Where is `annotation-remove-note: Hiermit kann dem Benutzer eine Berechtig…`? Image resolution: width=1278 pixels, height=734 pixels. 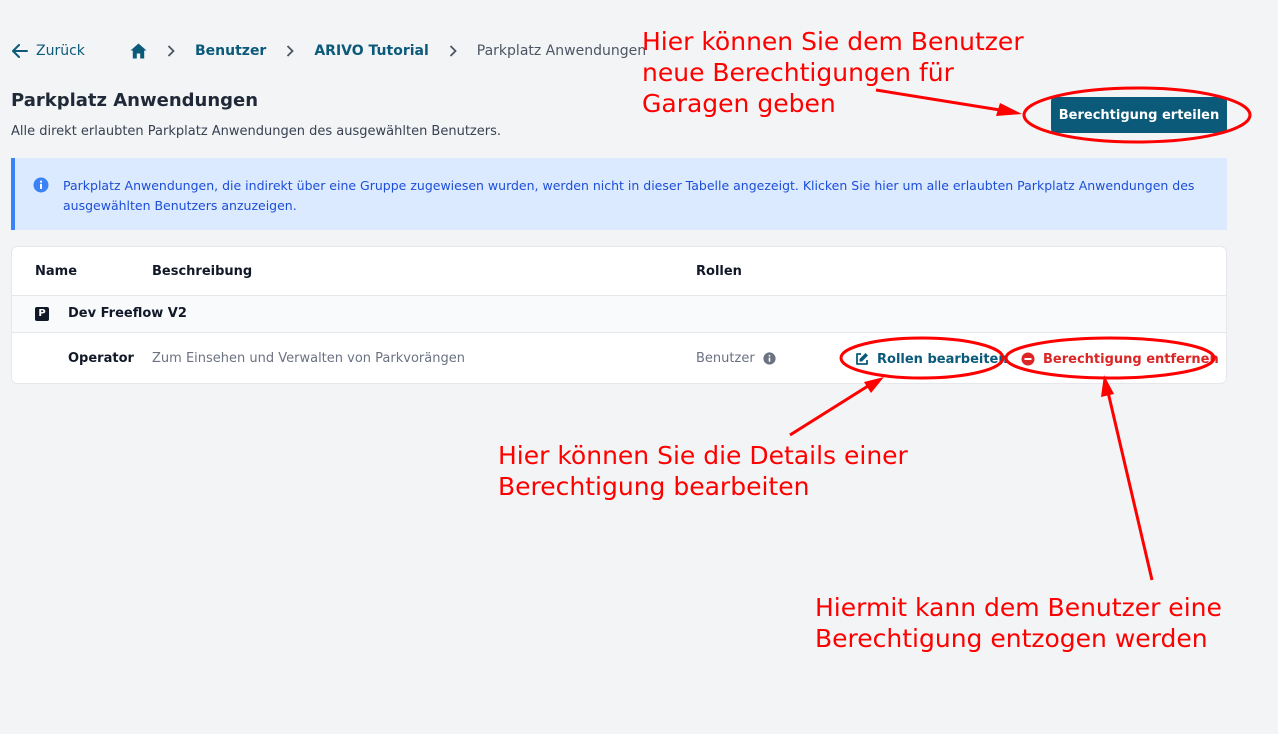 annotation-remove-note: Hiermit kann dem Benutzer eine Berechtig… is located at coordinates (1018, 623).